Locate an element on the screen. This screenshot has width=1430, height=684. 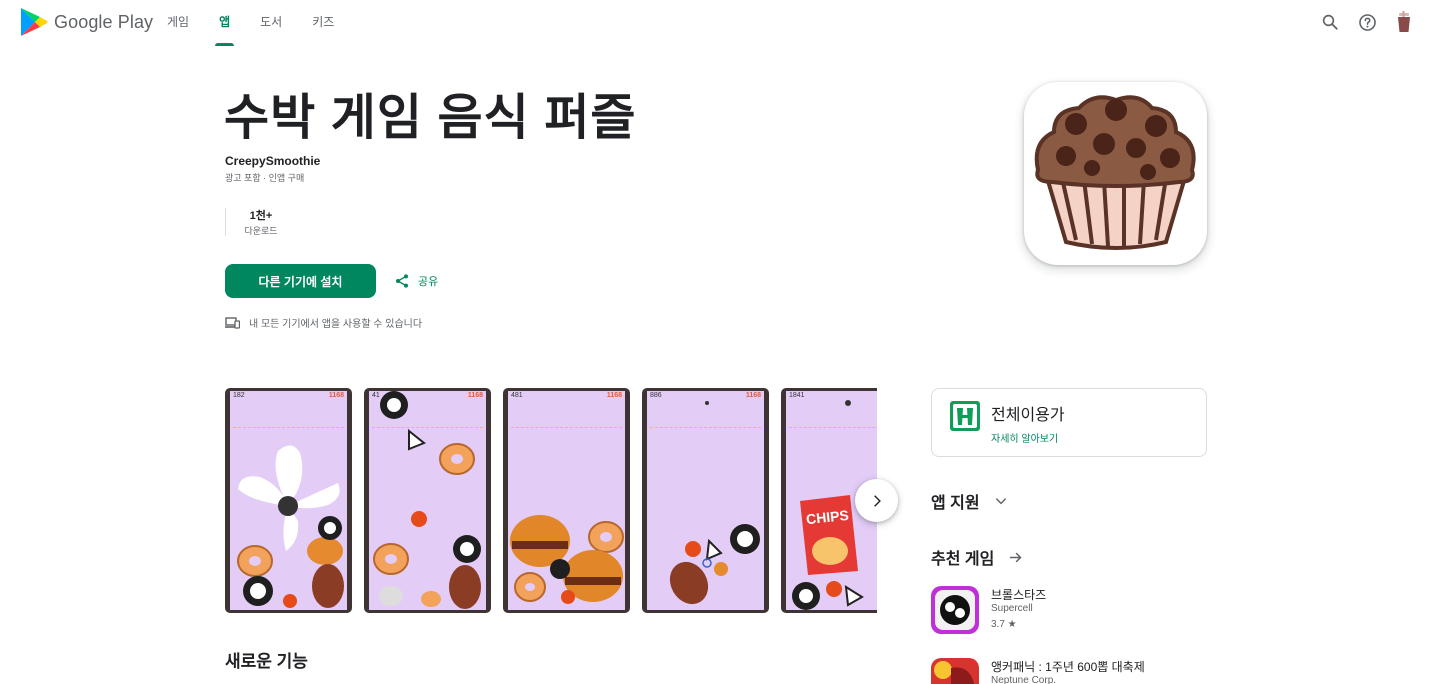
carousel-next-button is located at coordinates (876, 500).